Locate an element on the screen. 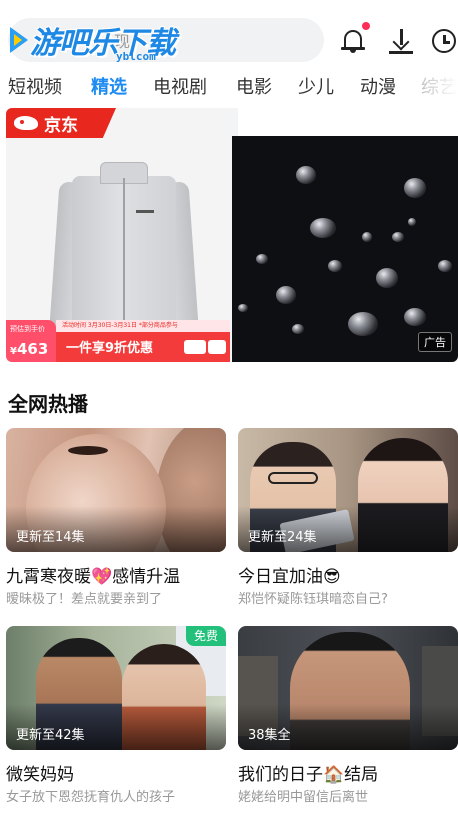 The image size is (458, 820). video-title: 微笑妈妈 is located at coordinates (40, 772).